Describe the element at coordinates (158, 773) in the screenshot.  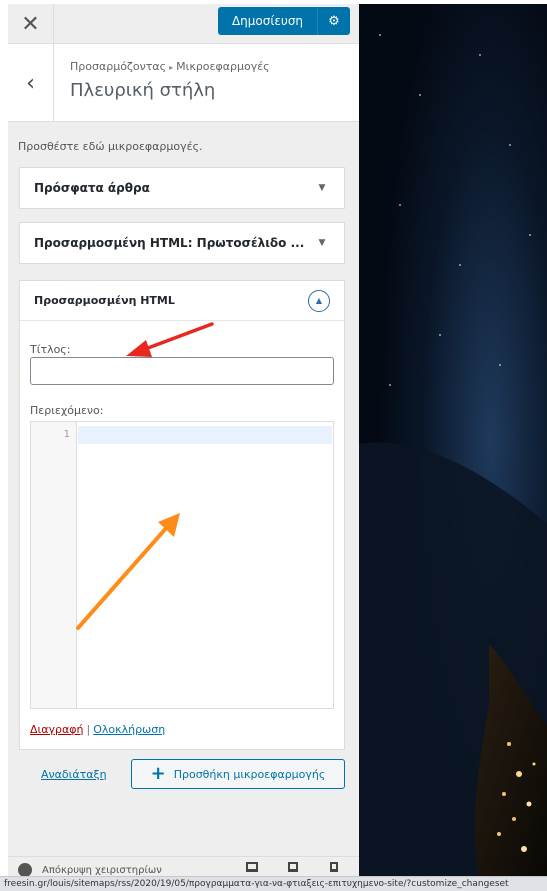
I see `plus-icon: +` at that location.